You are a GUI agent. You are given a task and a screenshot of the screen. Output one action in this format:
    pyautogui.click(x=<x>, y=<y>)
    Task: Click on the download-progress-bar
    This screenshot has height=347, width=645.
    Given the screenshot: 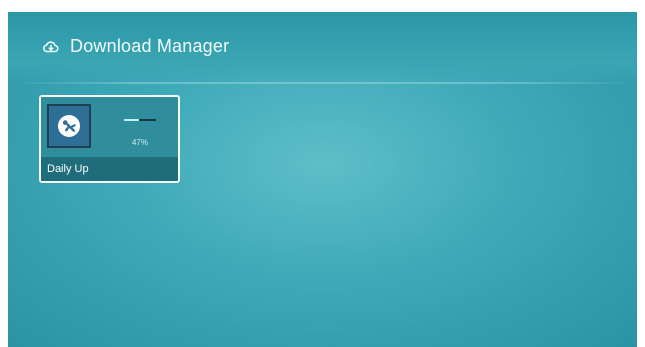 What is the action you would take?
    pyautogui.click(x=140, y=120)
    